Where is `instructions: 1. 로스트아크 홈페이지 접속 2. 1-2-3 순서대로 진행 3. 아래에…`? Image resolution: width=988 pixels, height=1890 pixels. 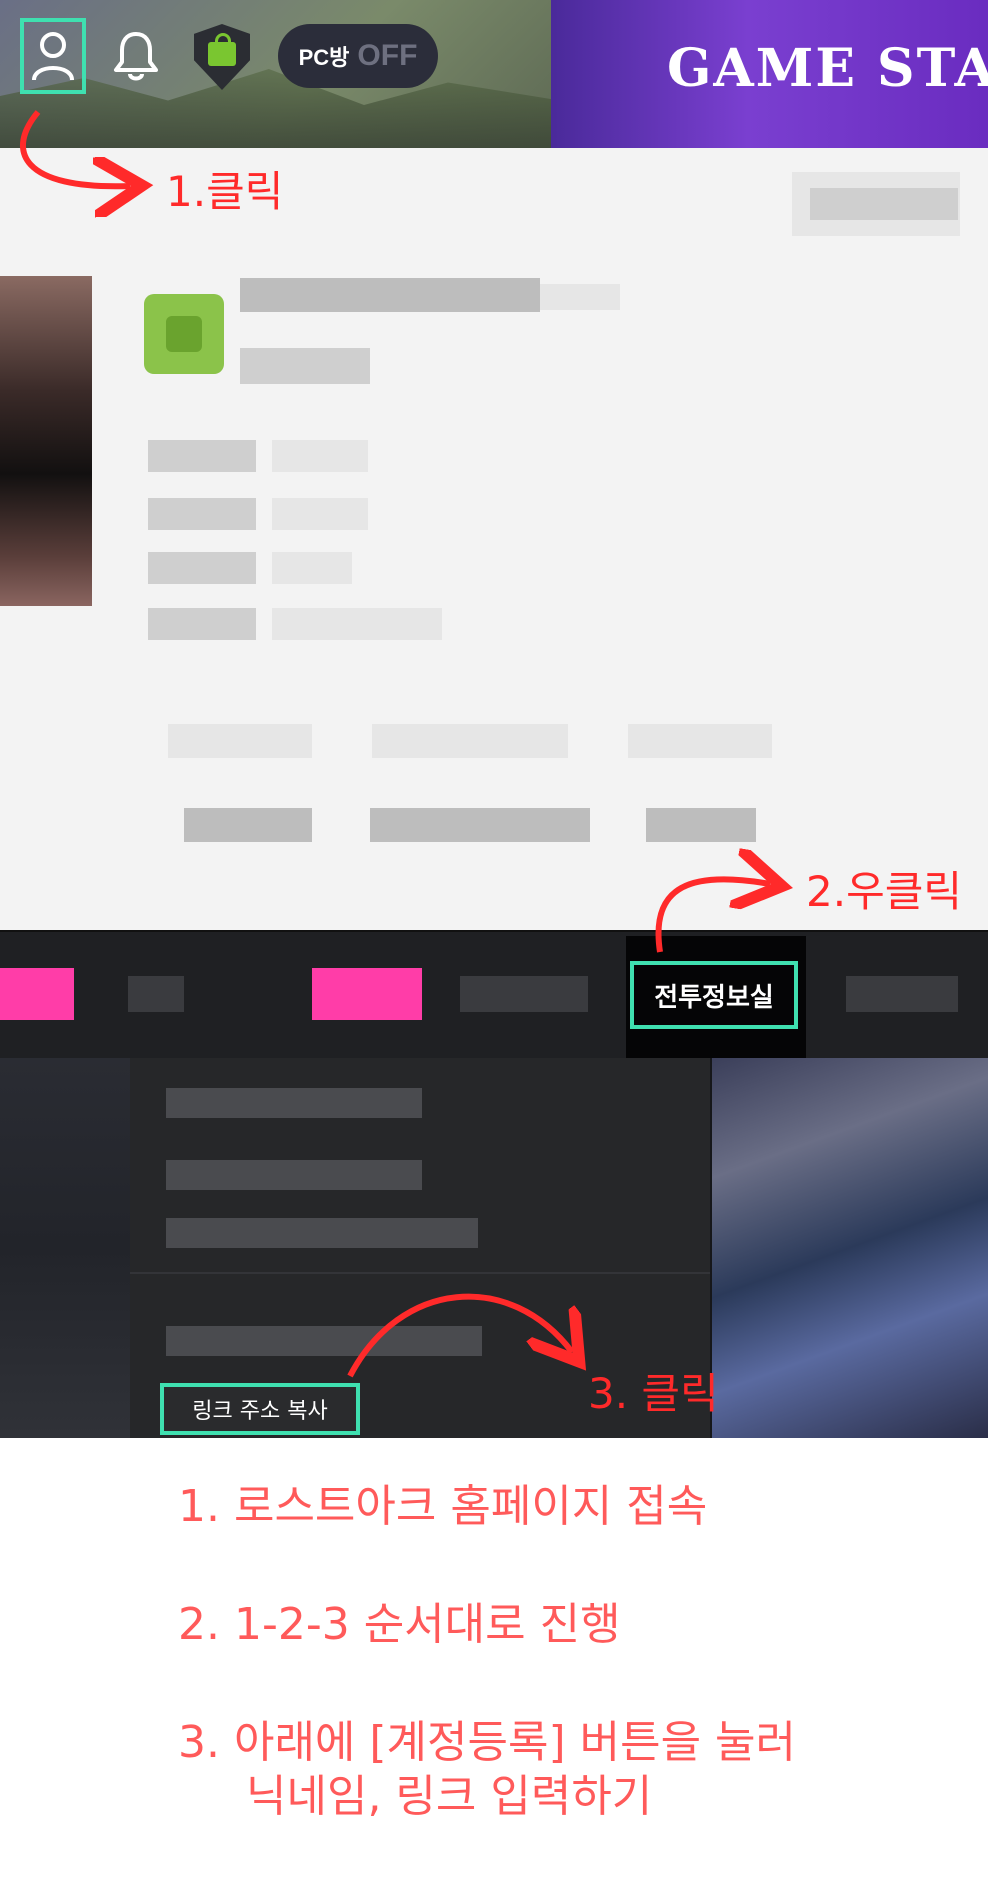 instructions: 1. 로스트아크 홈페이지 접속 2. 1-2-3 순서대로 진행 3. 아래에… is located at coordinates (573, 1652).